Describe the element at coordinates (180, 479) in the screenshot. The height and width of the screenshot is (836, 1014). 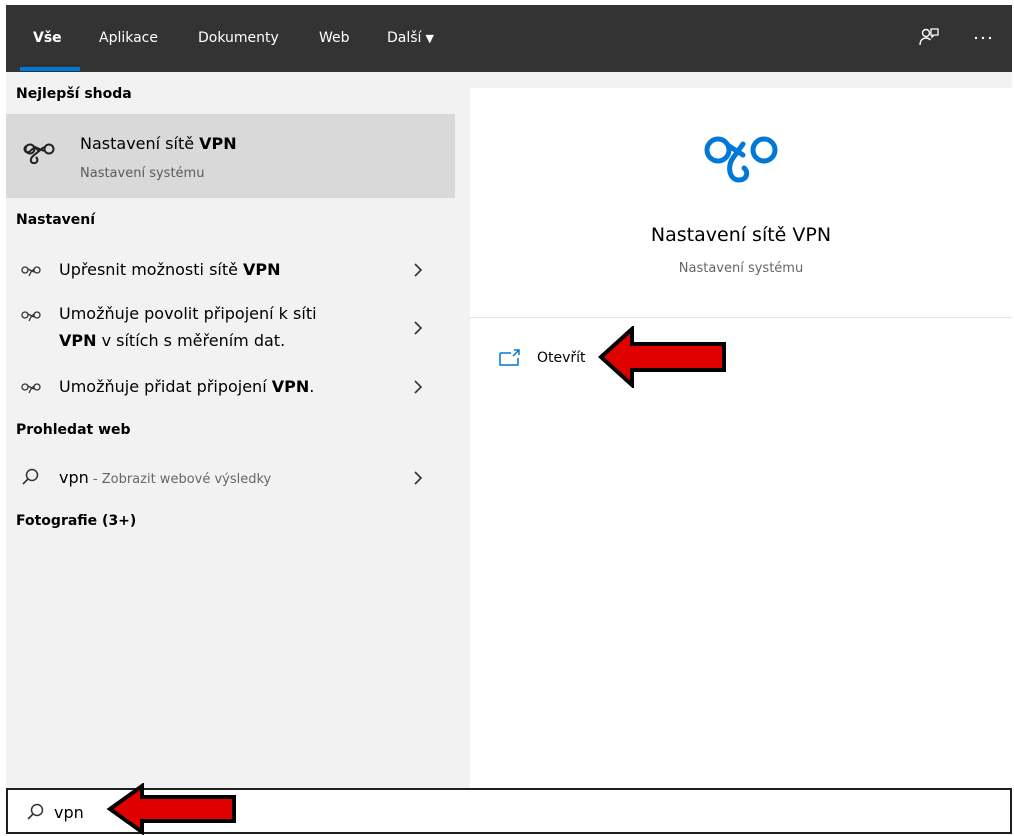
I see `web-search-suffix: - Zobrazit webové výsledky` at that location.